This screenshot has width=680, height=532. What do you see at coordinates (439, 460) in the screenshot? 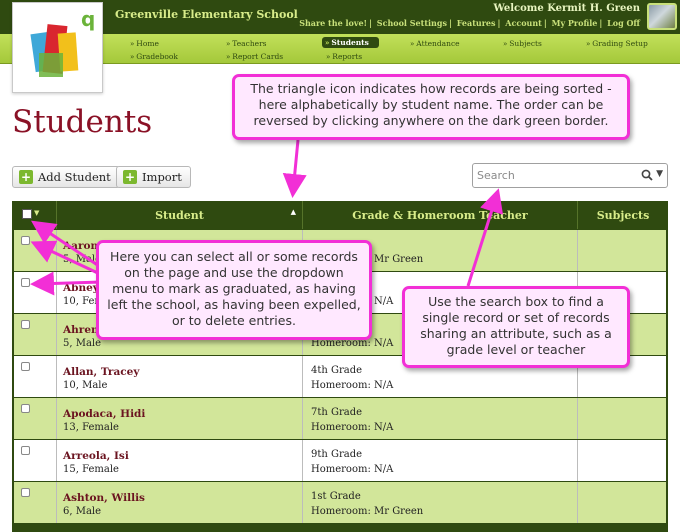
I see `grade-cell: 9th Grade Homeroom: N/A` at bounding box center [439, 460].